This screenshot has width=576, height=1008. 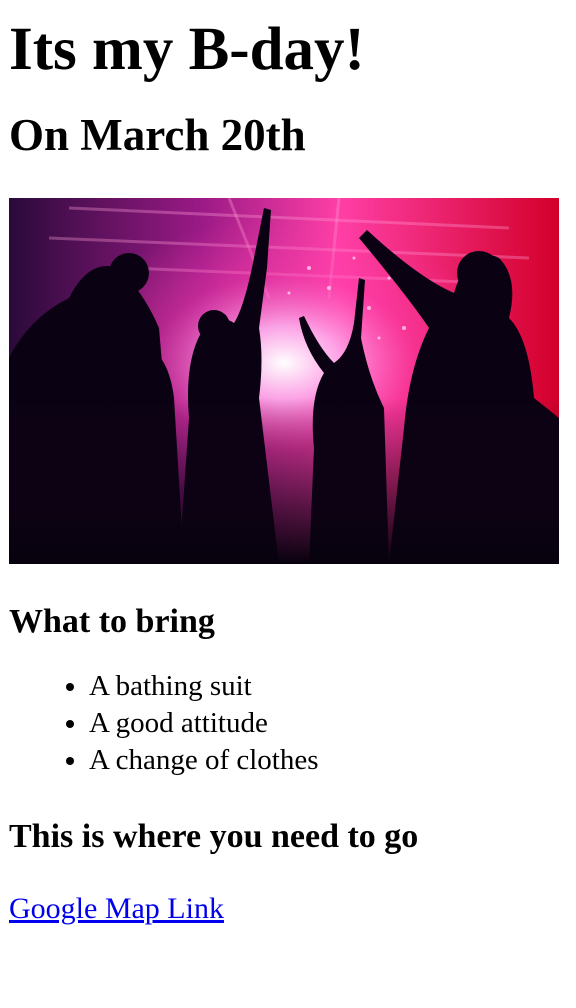 What do you see at coordinates (328, 723) in the screenshot?
I see `list-item: A good attitude` at bounding box center [328, 723].